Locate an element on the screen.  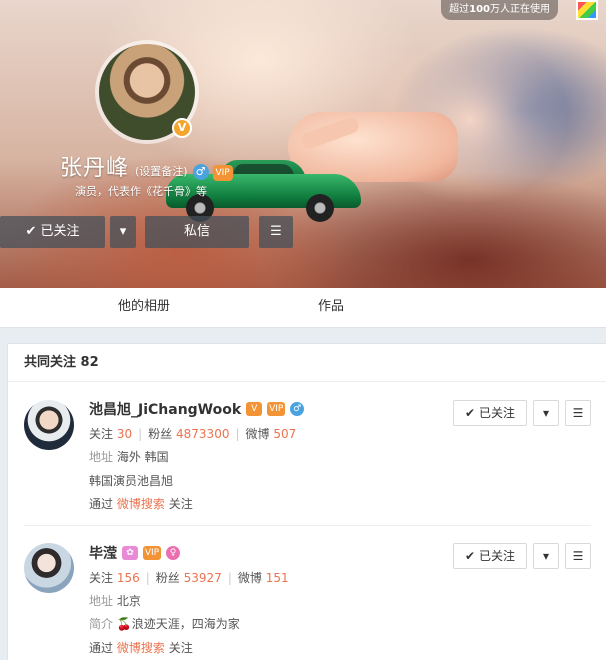
profile-name-row: 张丹峰 (设置备注) ♂ VIP is located at coordinates (146, 166).